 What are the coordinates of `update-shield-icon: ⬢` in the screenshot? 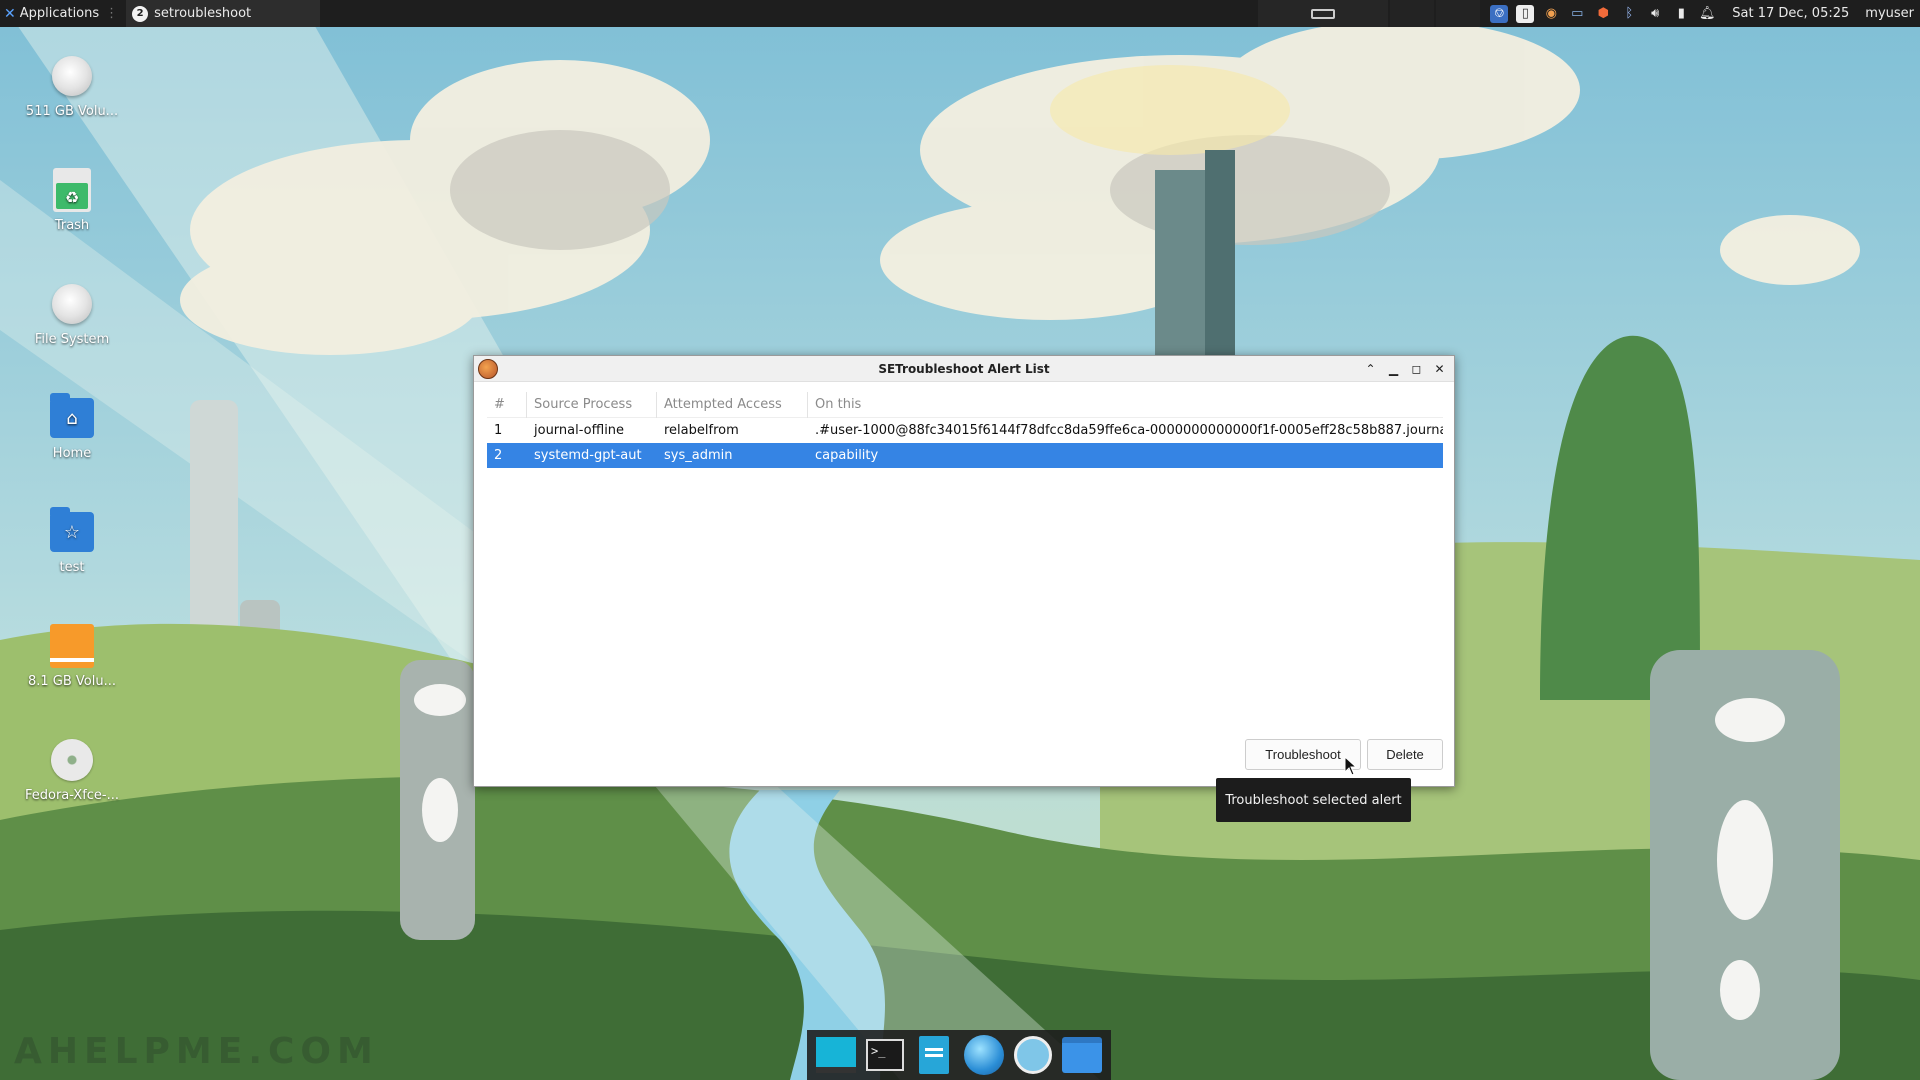 It's located at (1603, 14).